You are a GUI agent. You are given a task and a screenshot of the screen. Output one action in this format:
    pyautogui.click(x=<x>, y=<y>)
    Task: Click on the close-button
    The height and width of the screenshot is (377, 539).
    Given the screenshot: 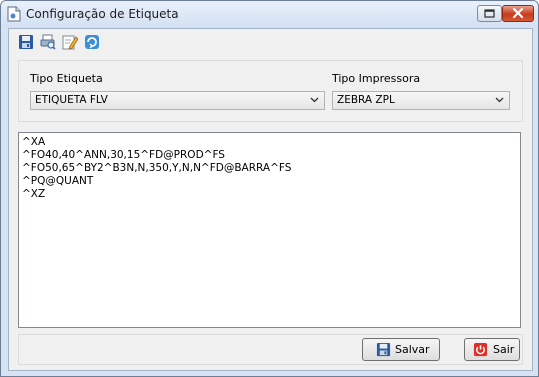 What is the action you would take?
    pyautogui.click(x=518, y=13)
    